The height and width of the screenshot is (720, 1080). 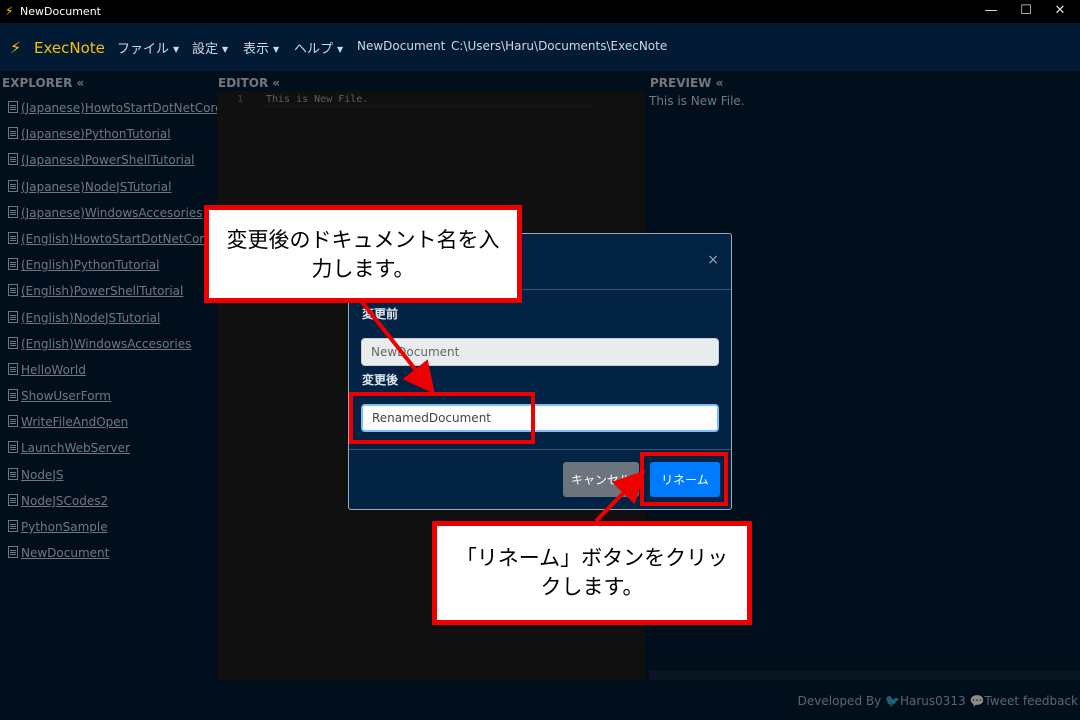 What do you see at coordinates (620, 496) in the screenshot?
I see `arrow-to-button` at bounding box center [620, 496].